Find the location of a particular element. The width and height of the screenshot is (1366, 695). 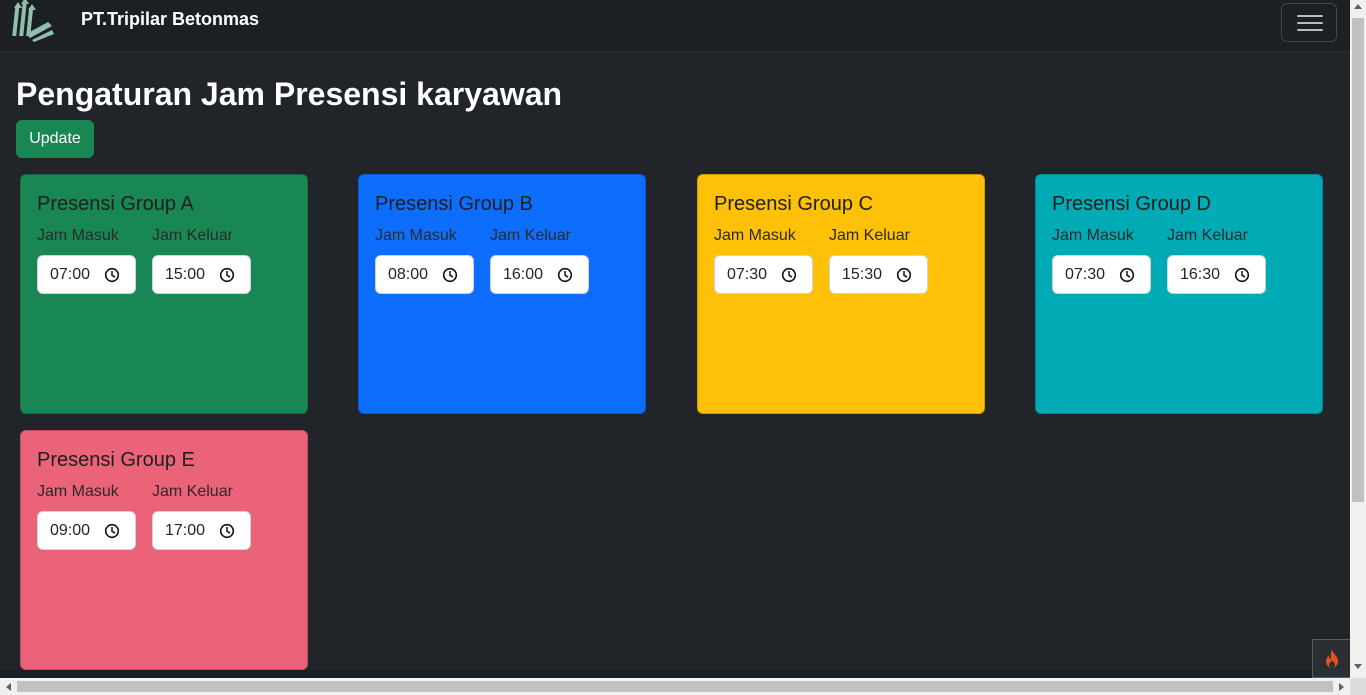

navbar-menu-toggle is located at coordinates (1309, 22).